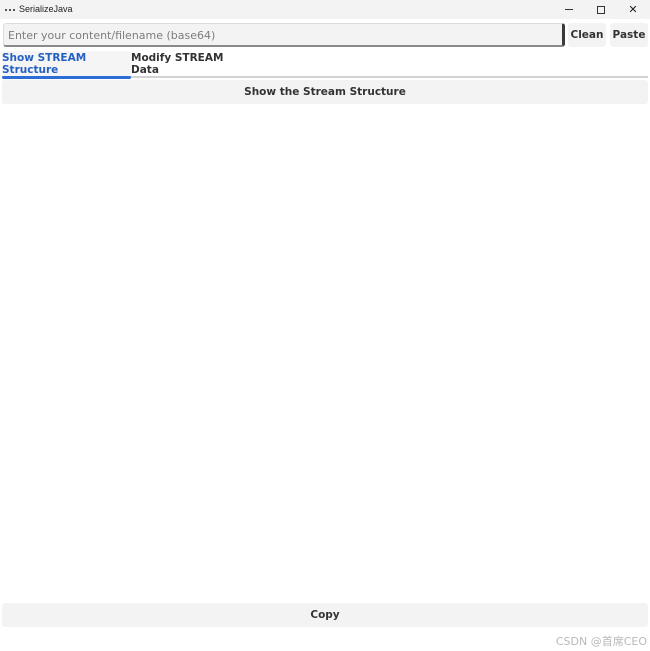  What do you see at coordinates (601, 641) in the screenshot?
I see `watermark: CSDN @首席CEO` at bounding box center [601, 641].